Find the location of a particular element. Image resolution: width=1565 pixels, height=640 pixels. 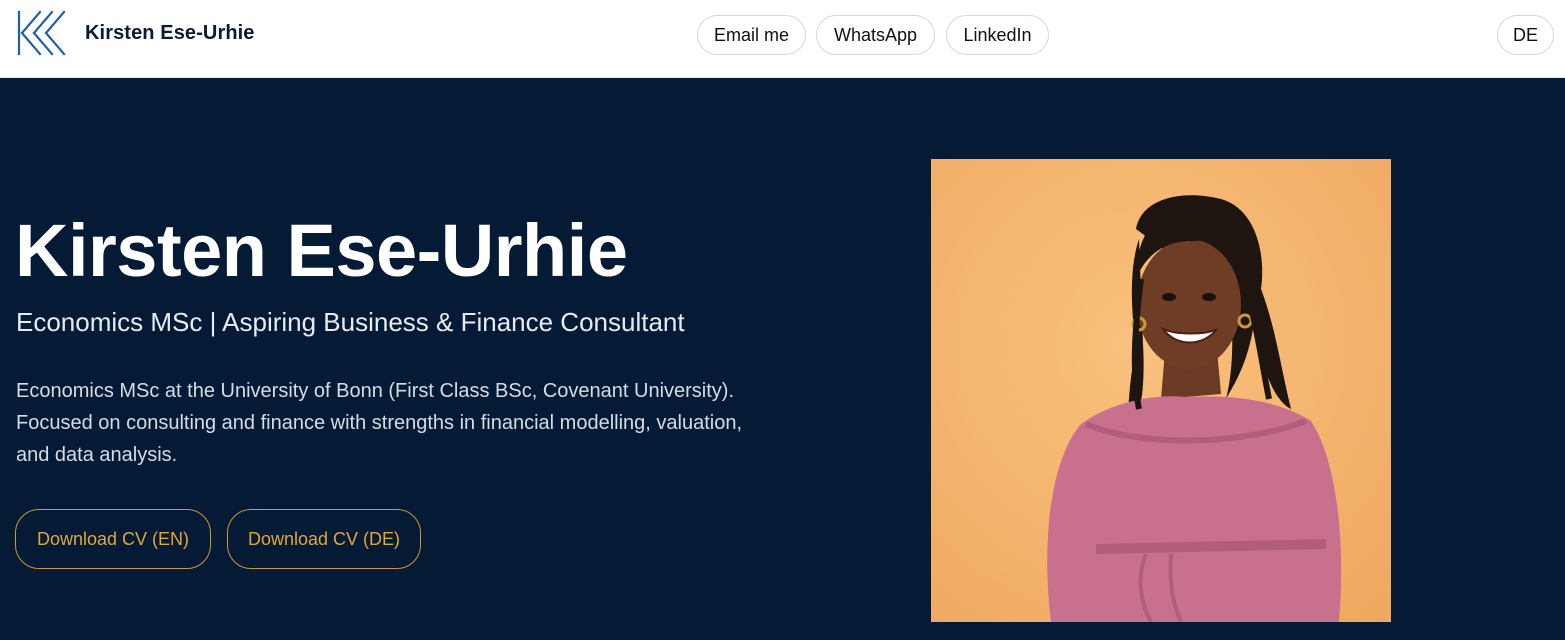

email-me-link: Email me is located at coordinates (751, 35).